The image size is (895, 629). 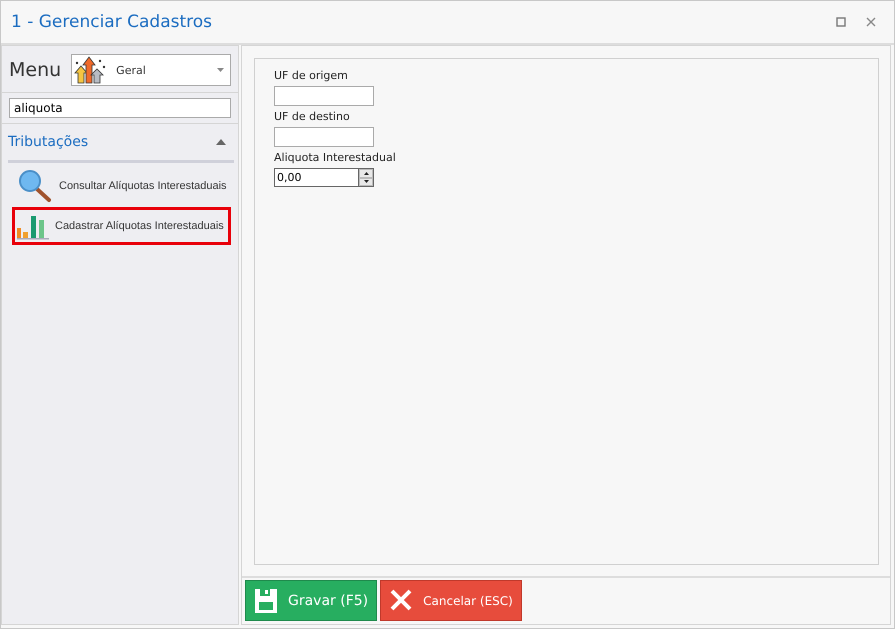 What do you see at coordinates (220, 70) in the screenshot?
I see `caret-icon` at bounding box center [220, 70].